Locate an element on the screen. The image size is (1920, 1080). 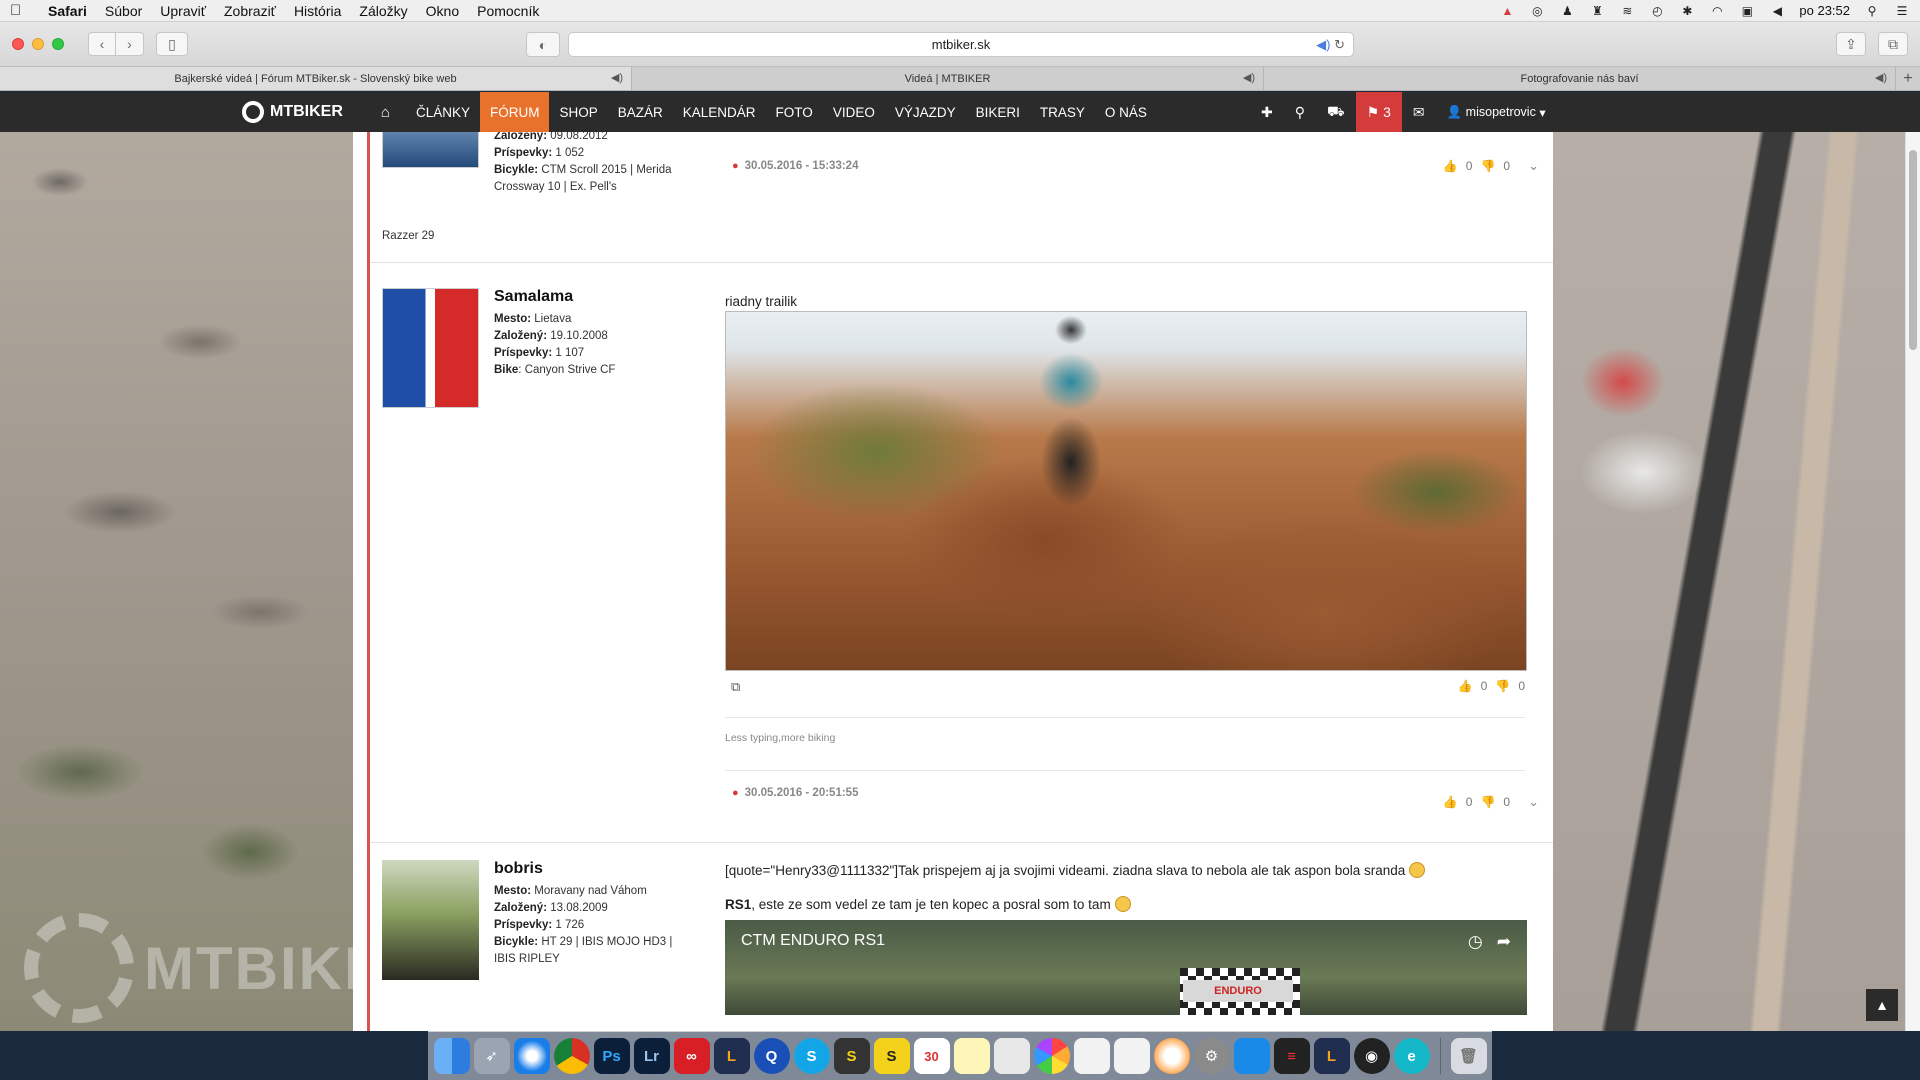
youtube-embed: CTM ENDURO RS1 ◷ ➦ ENDURO is located at coordinates (1126, 967).